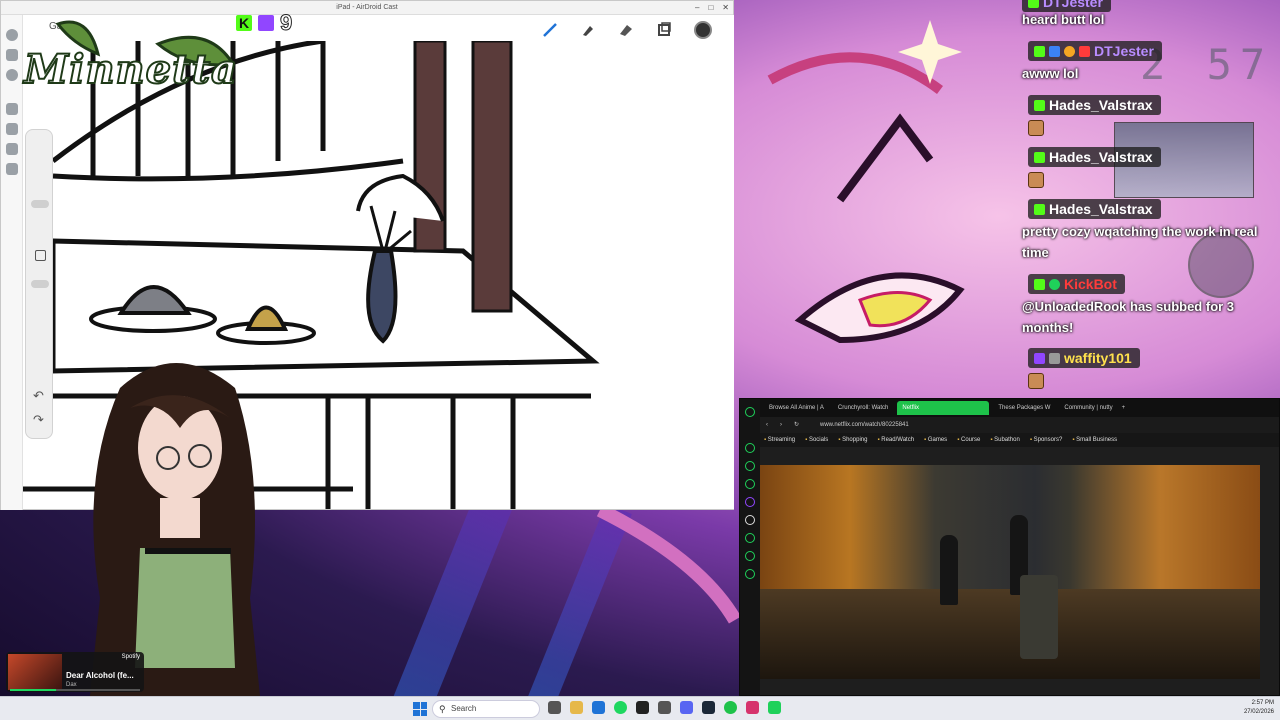 Image resolution: width=1280 pixels, height=720 pixels. I want to click on vtuber-avatar, so click(175, 529).